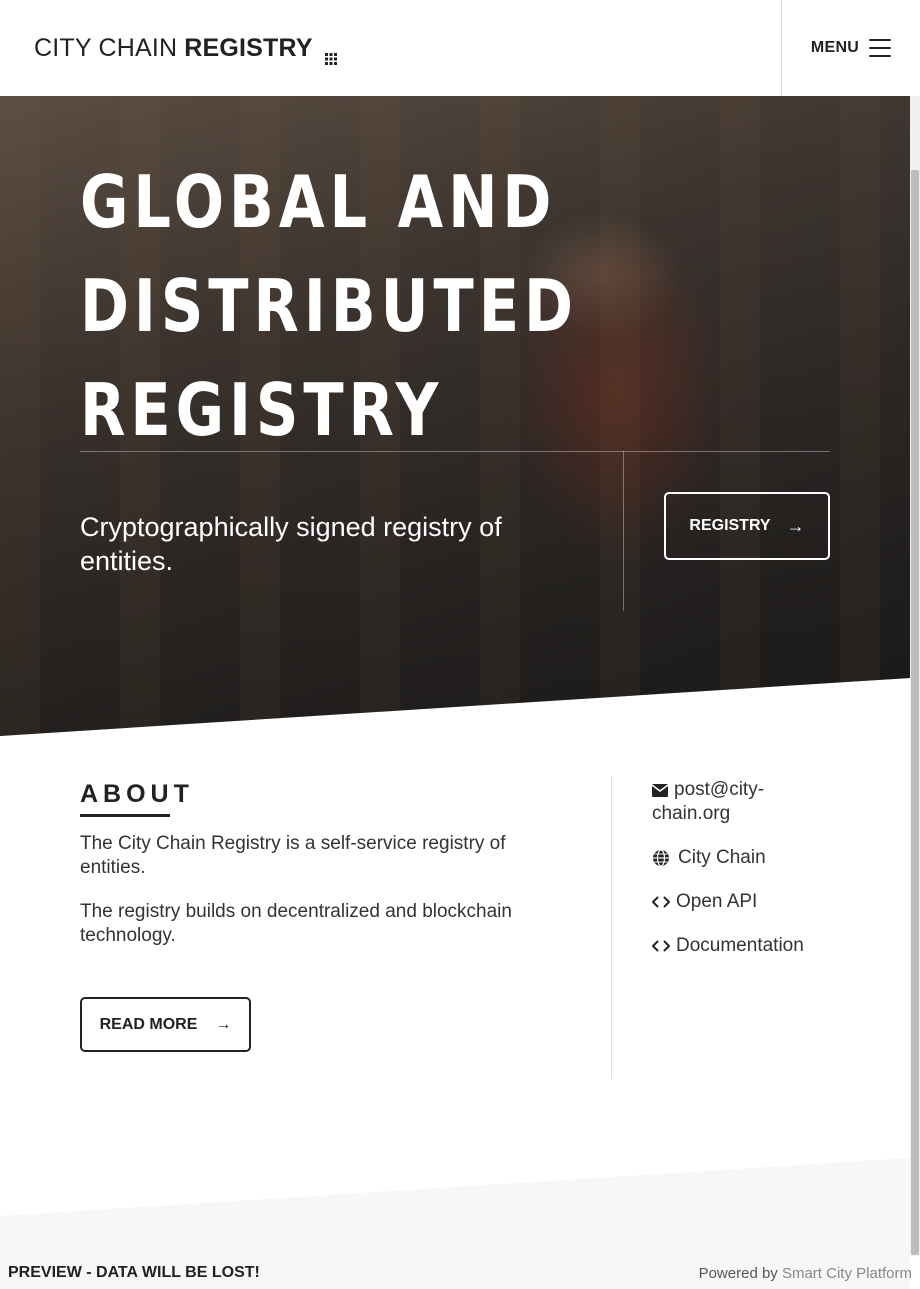 The width and height of the screenshot is (920, 1289). I want to click on brand-logo: CITY CHAIN REGISTRY, so click(185, 49).